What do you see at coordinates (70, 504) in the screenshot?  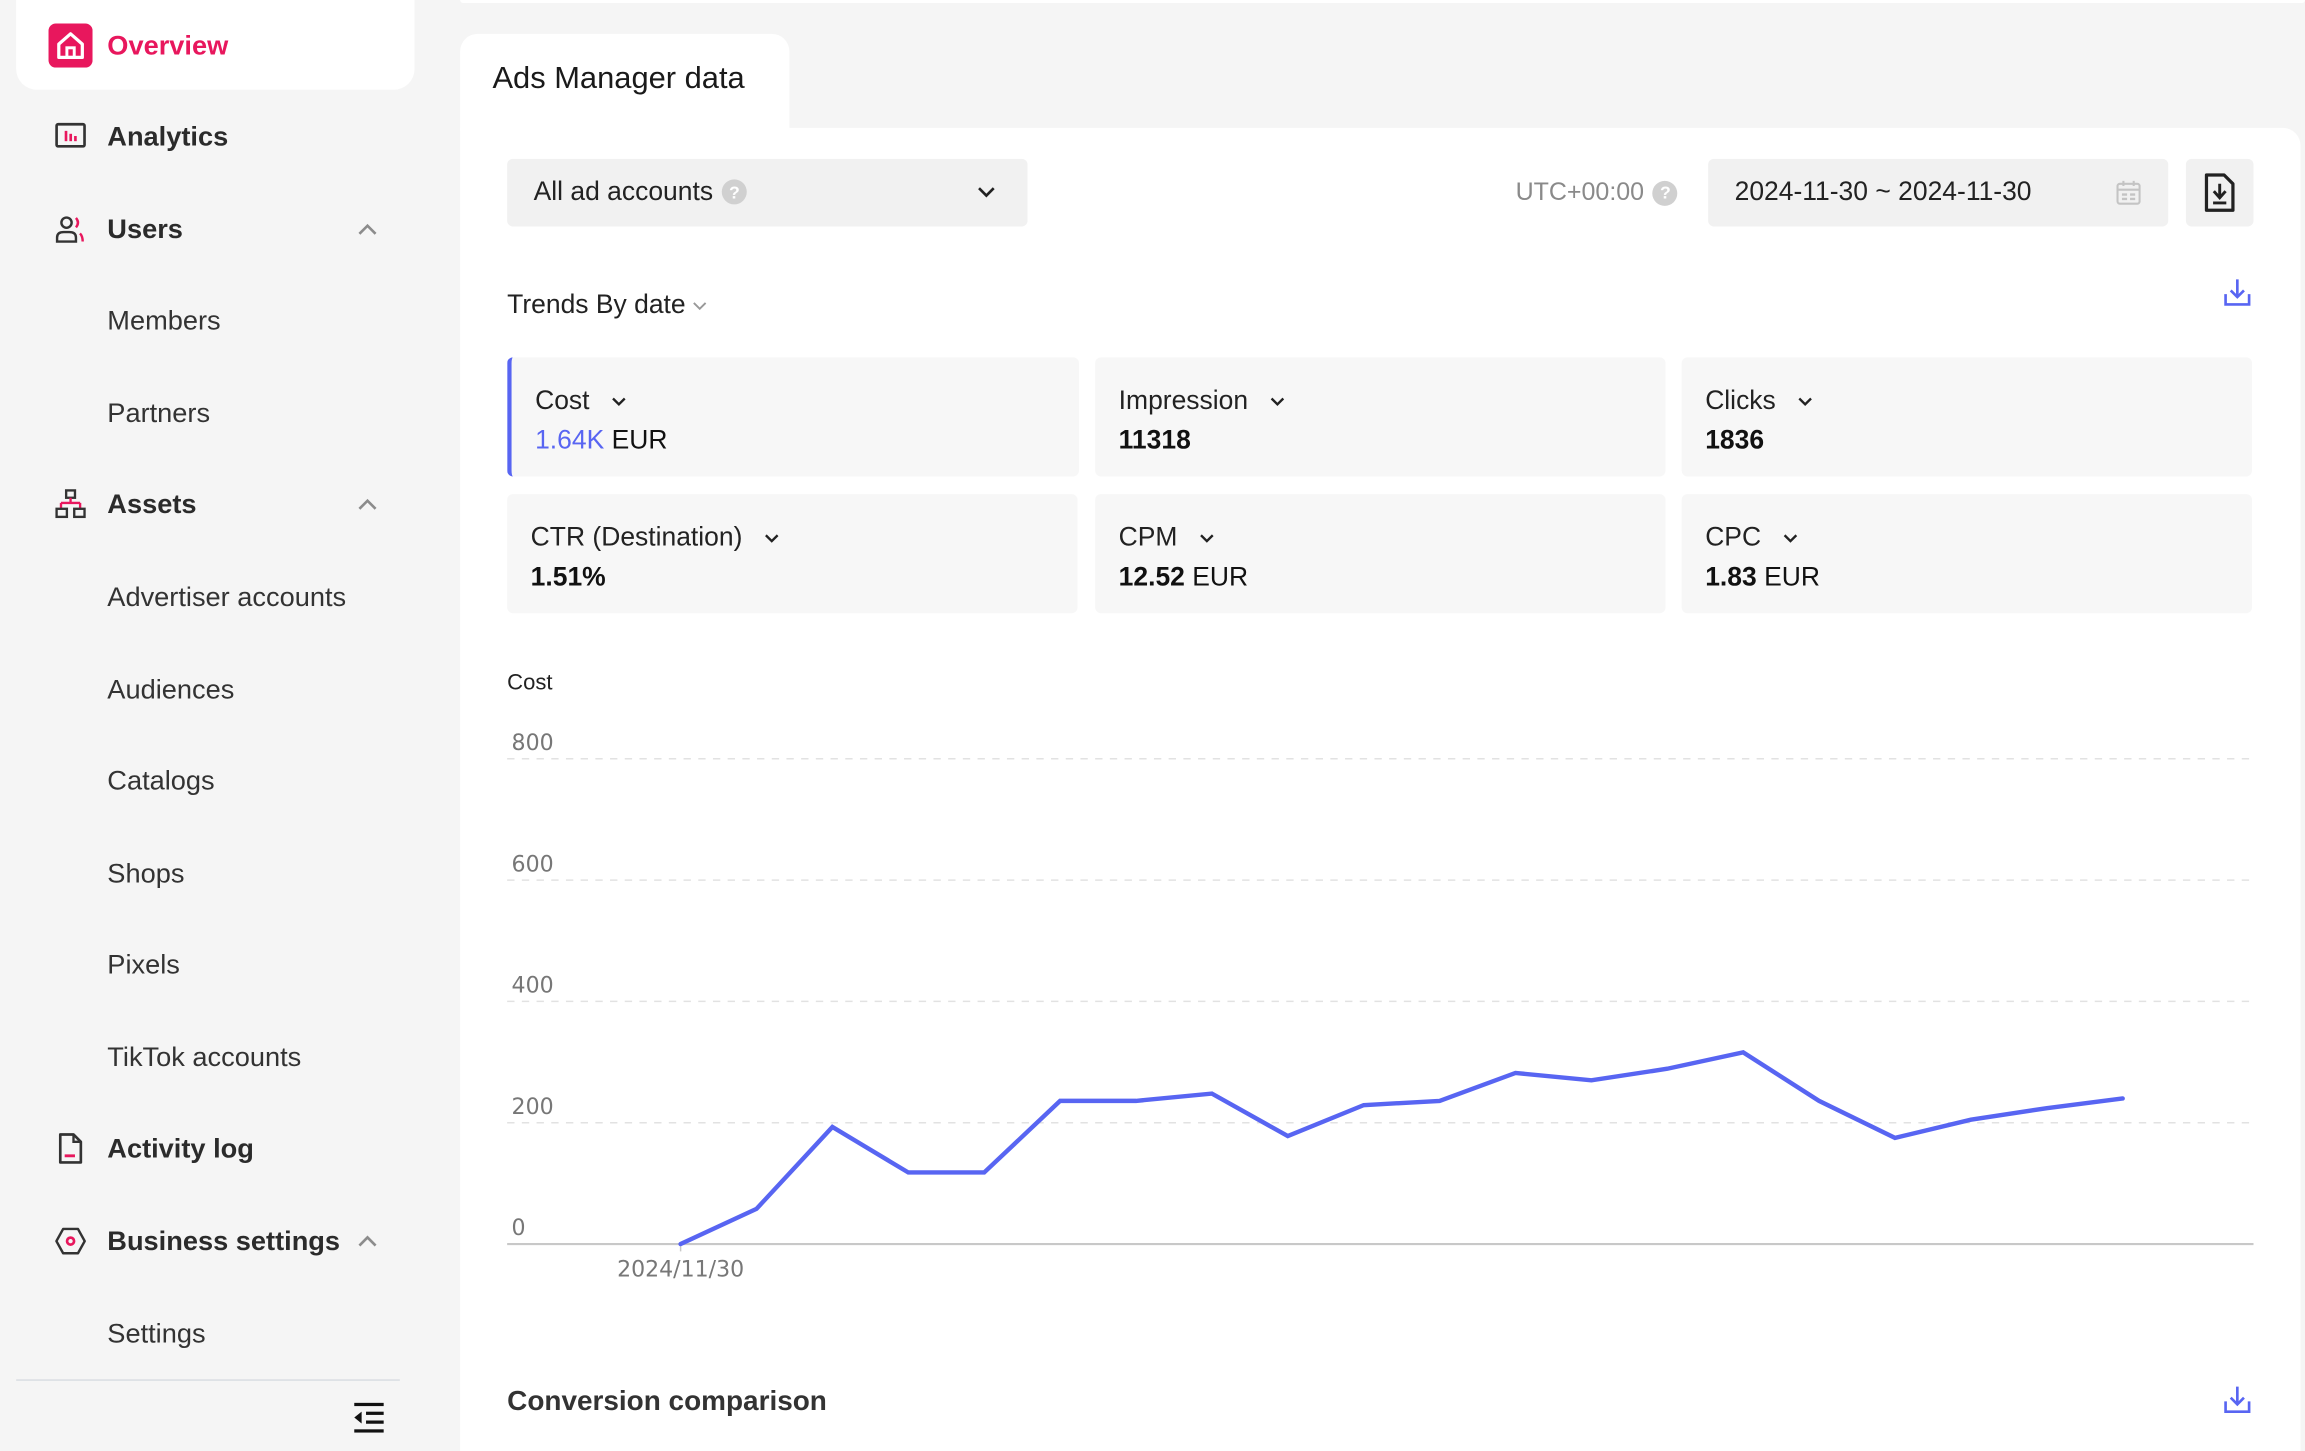 I see `hierarchy-icon` at bounding box center [70, 504].